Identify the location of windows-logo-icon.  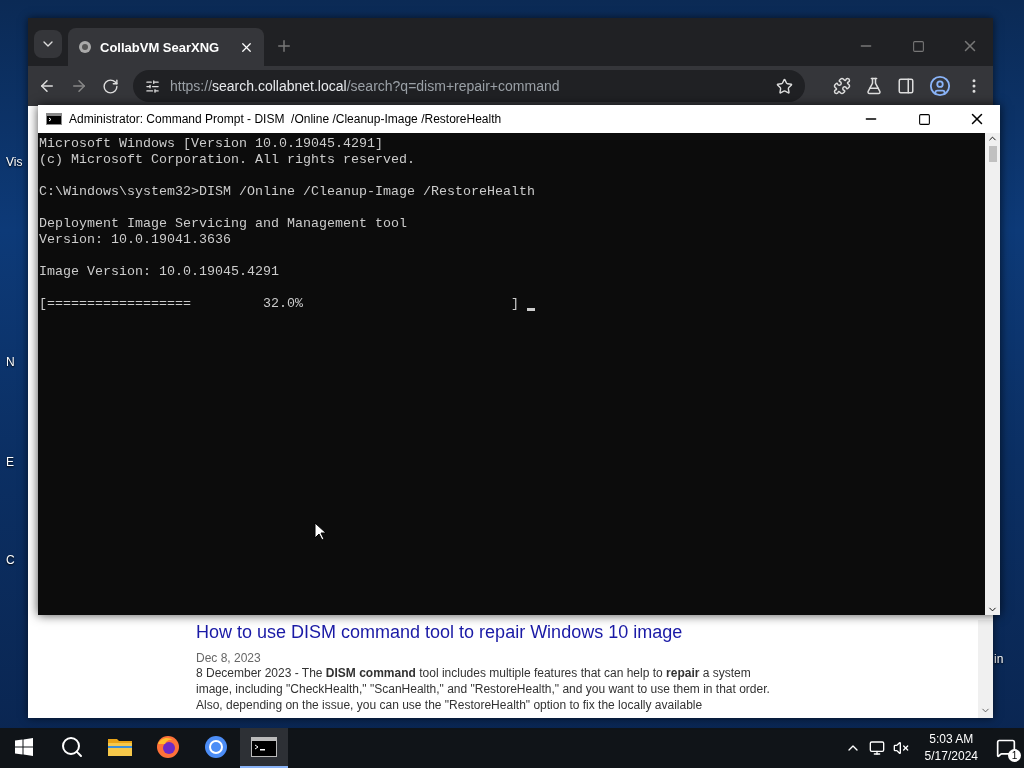
(24, 747).